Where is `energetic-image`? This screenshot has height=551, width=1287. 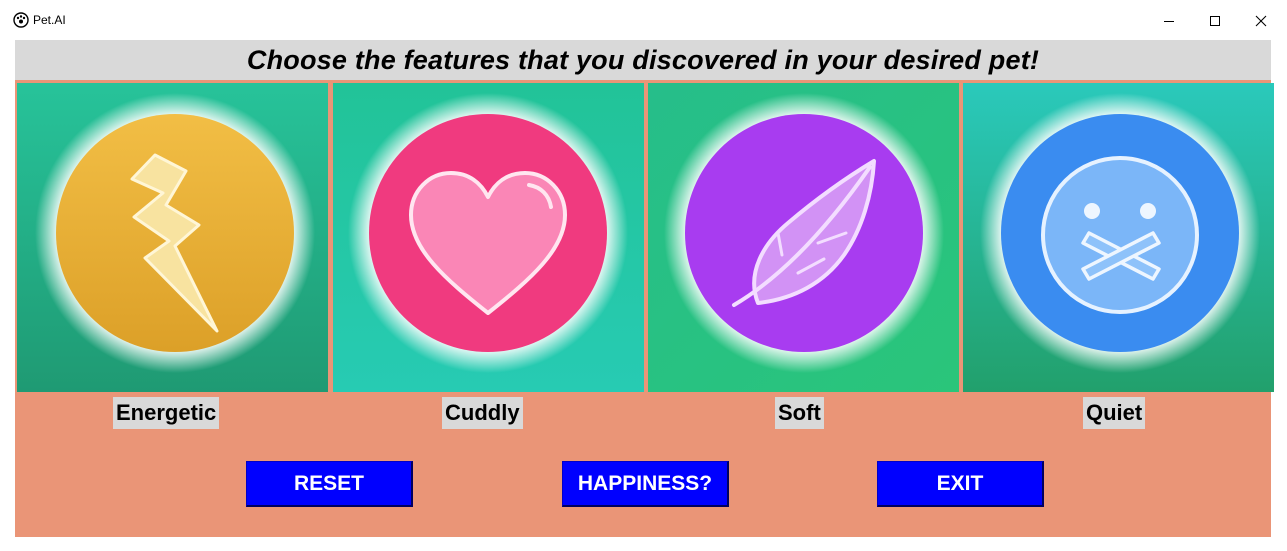
energetic-image is located at coordinates (172, 237).